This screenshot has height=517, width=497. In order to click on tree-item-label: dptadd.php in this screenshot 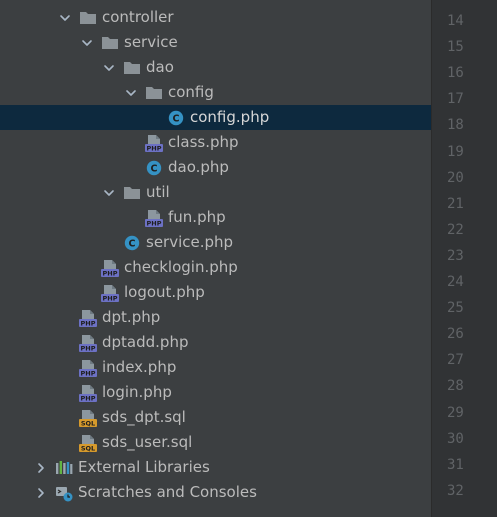, I will do `click(145, 342)`.